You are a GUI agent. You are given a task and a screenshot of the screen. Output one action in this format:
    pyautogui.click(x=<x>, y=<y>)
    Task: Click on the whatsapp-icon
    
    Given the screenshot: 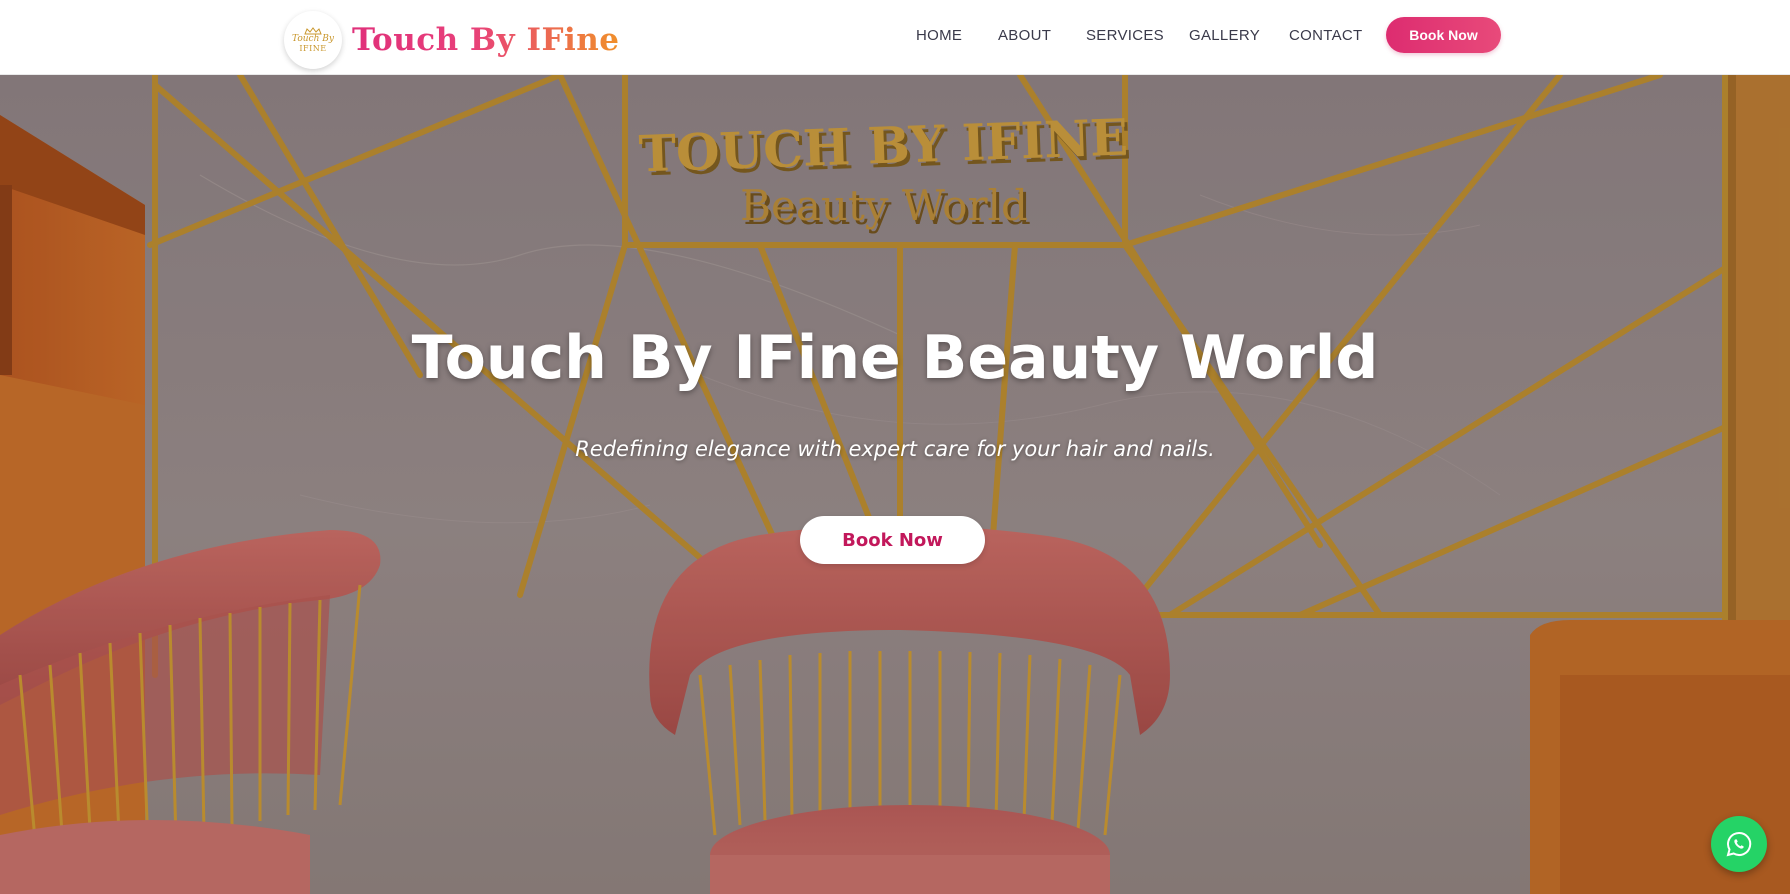 What is the action you would take?
    pyautogui.click(x=1739, y=844)
    